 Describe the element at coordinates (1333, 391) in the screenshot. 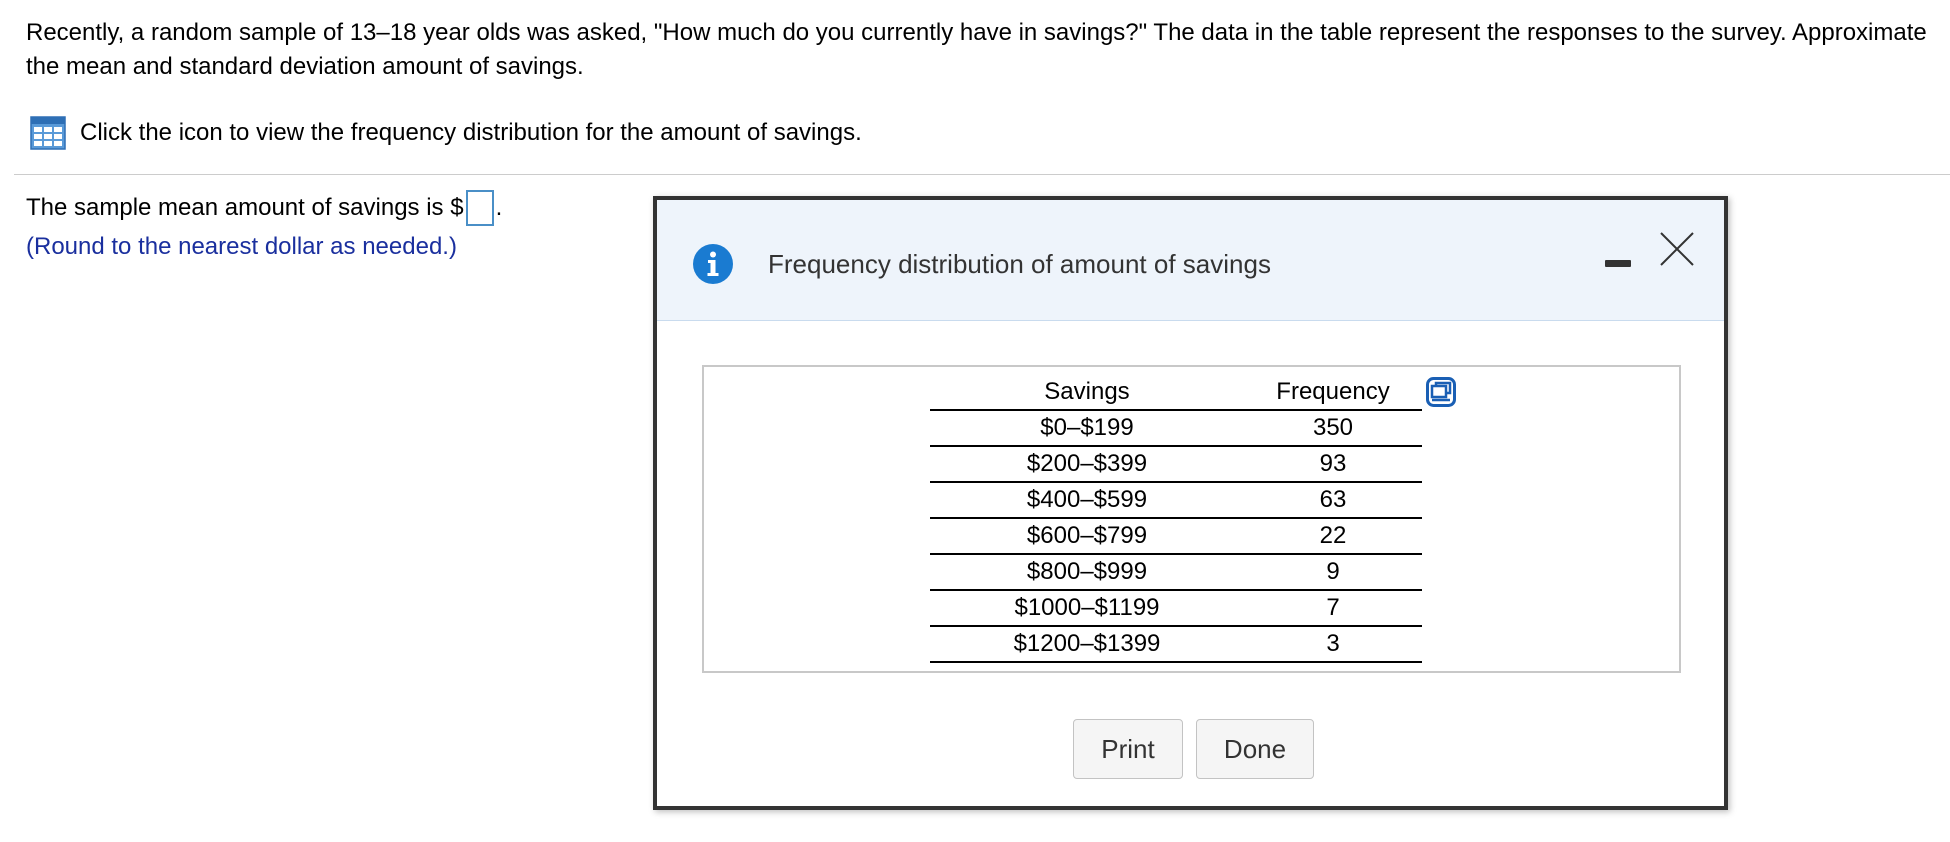

I see `header-frequency: Frequency` at that location.